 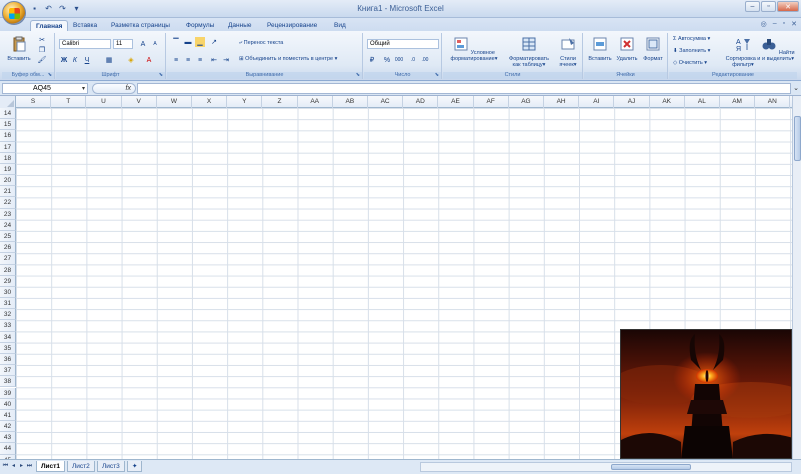 What do you see at coordinates (188, 42) in the screenshot?
I see `align-middle-icon: ▬` at bounding box center [188, 42].